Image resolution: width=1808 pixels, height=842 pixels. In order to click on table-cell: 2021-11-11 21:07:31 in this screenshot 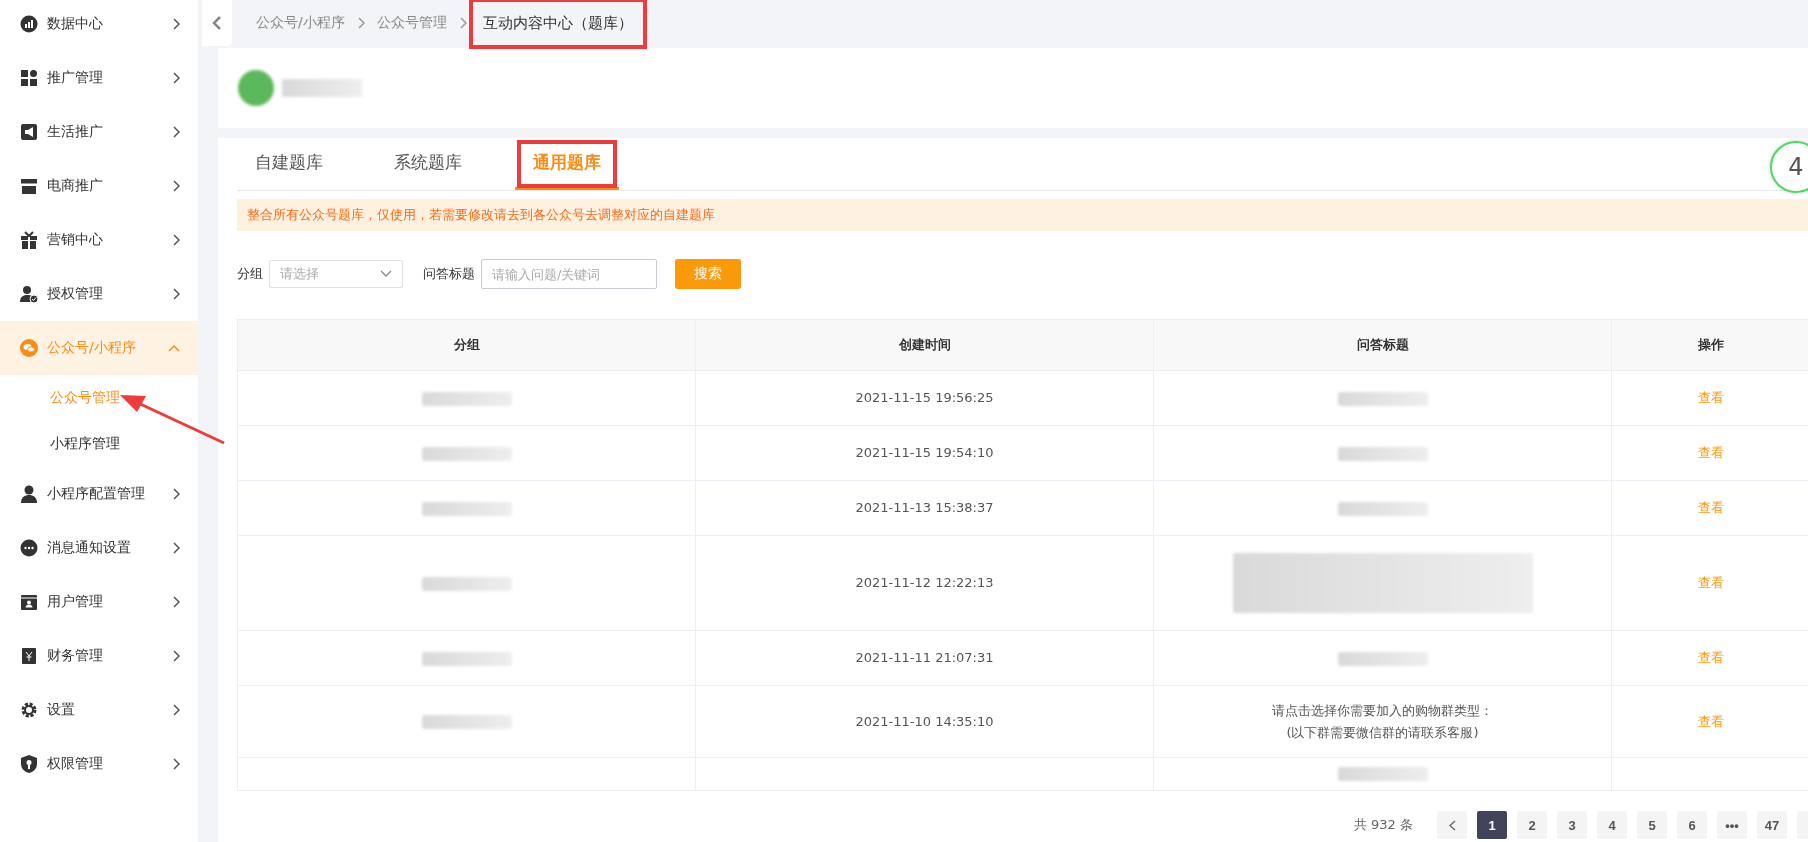, I will do `click(924, 658)`.